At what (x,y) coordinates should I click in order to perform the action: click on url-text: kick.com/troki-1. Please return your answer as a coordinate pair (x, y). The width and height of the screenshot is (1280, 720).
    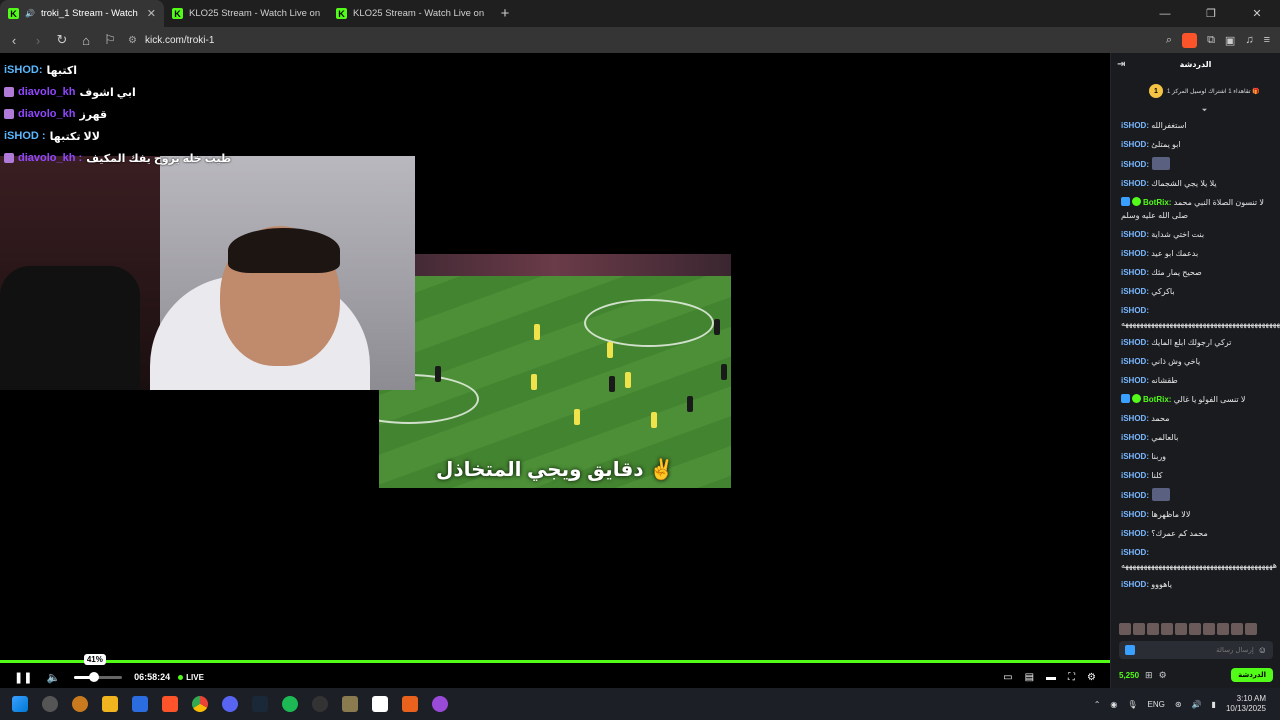
    Looking at the image, I should click on (179, 40).